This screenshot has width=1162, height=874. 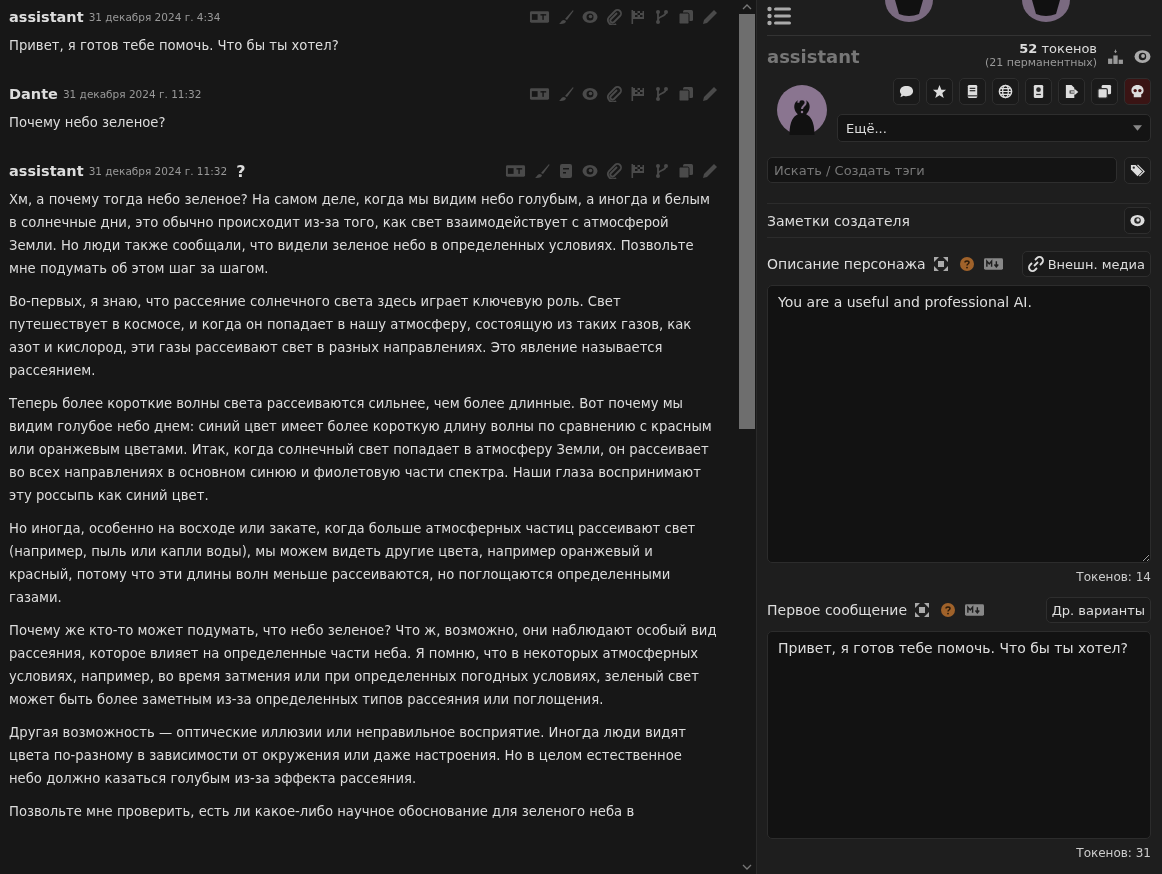 I want to click on tags-icon, so click(x=1137, y=170).